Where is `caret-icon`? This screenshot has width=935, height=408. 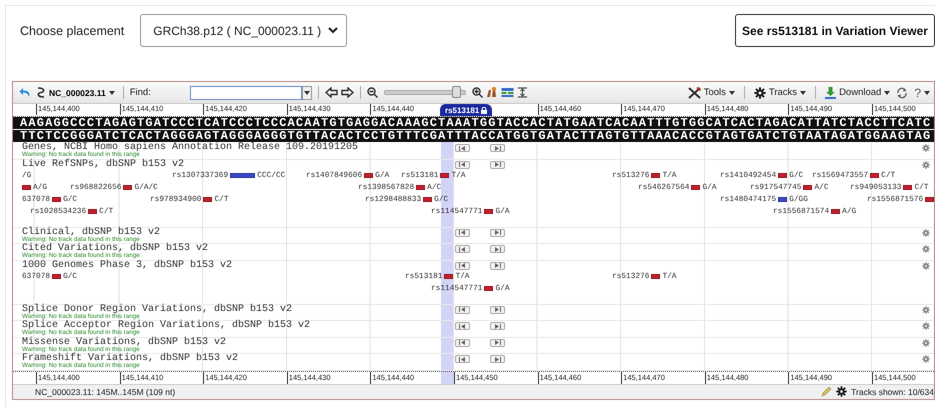
caret-icon is located at coordinates (731, 92).